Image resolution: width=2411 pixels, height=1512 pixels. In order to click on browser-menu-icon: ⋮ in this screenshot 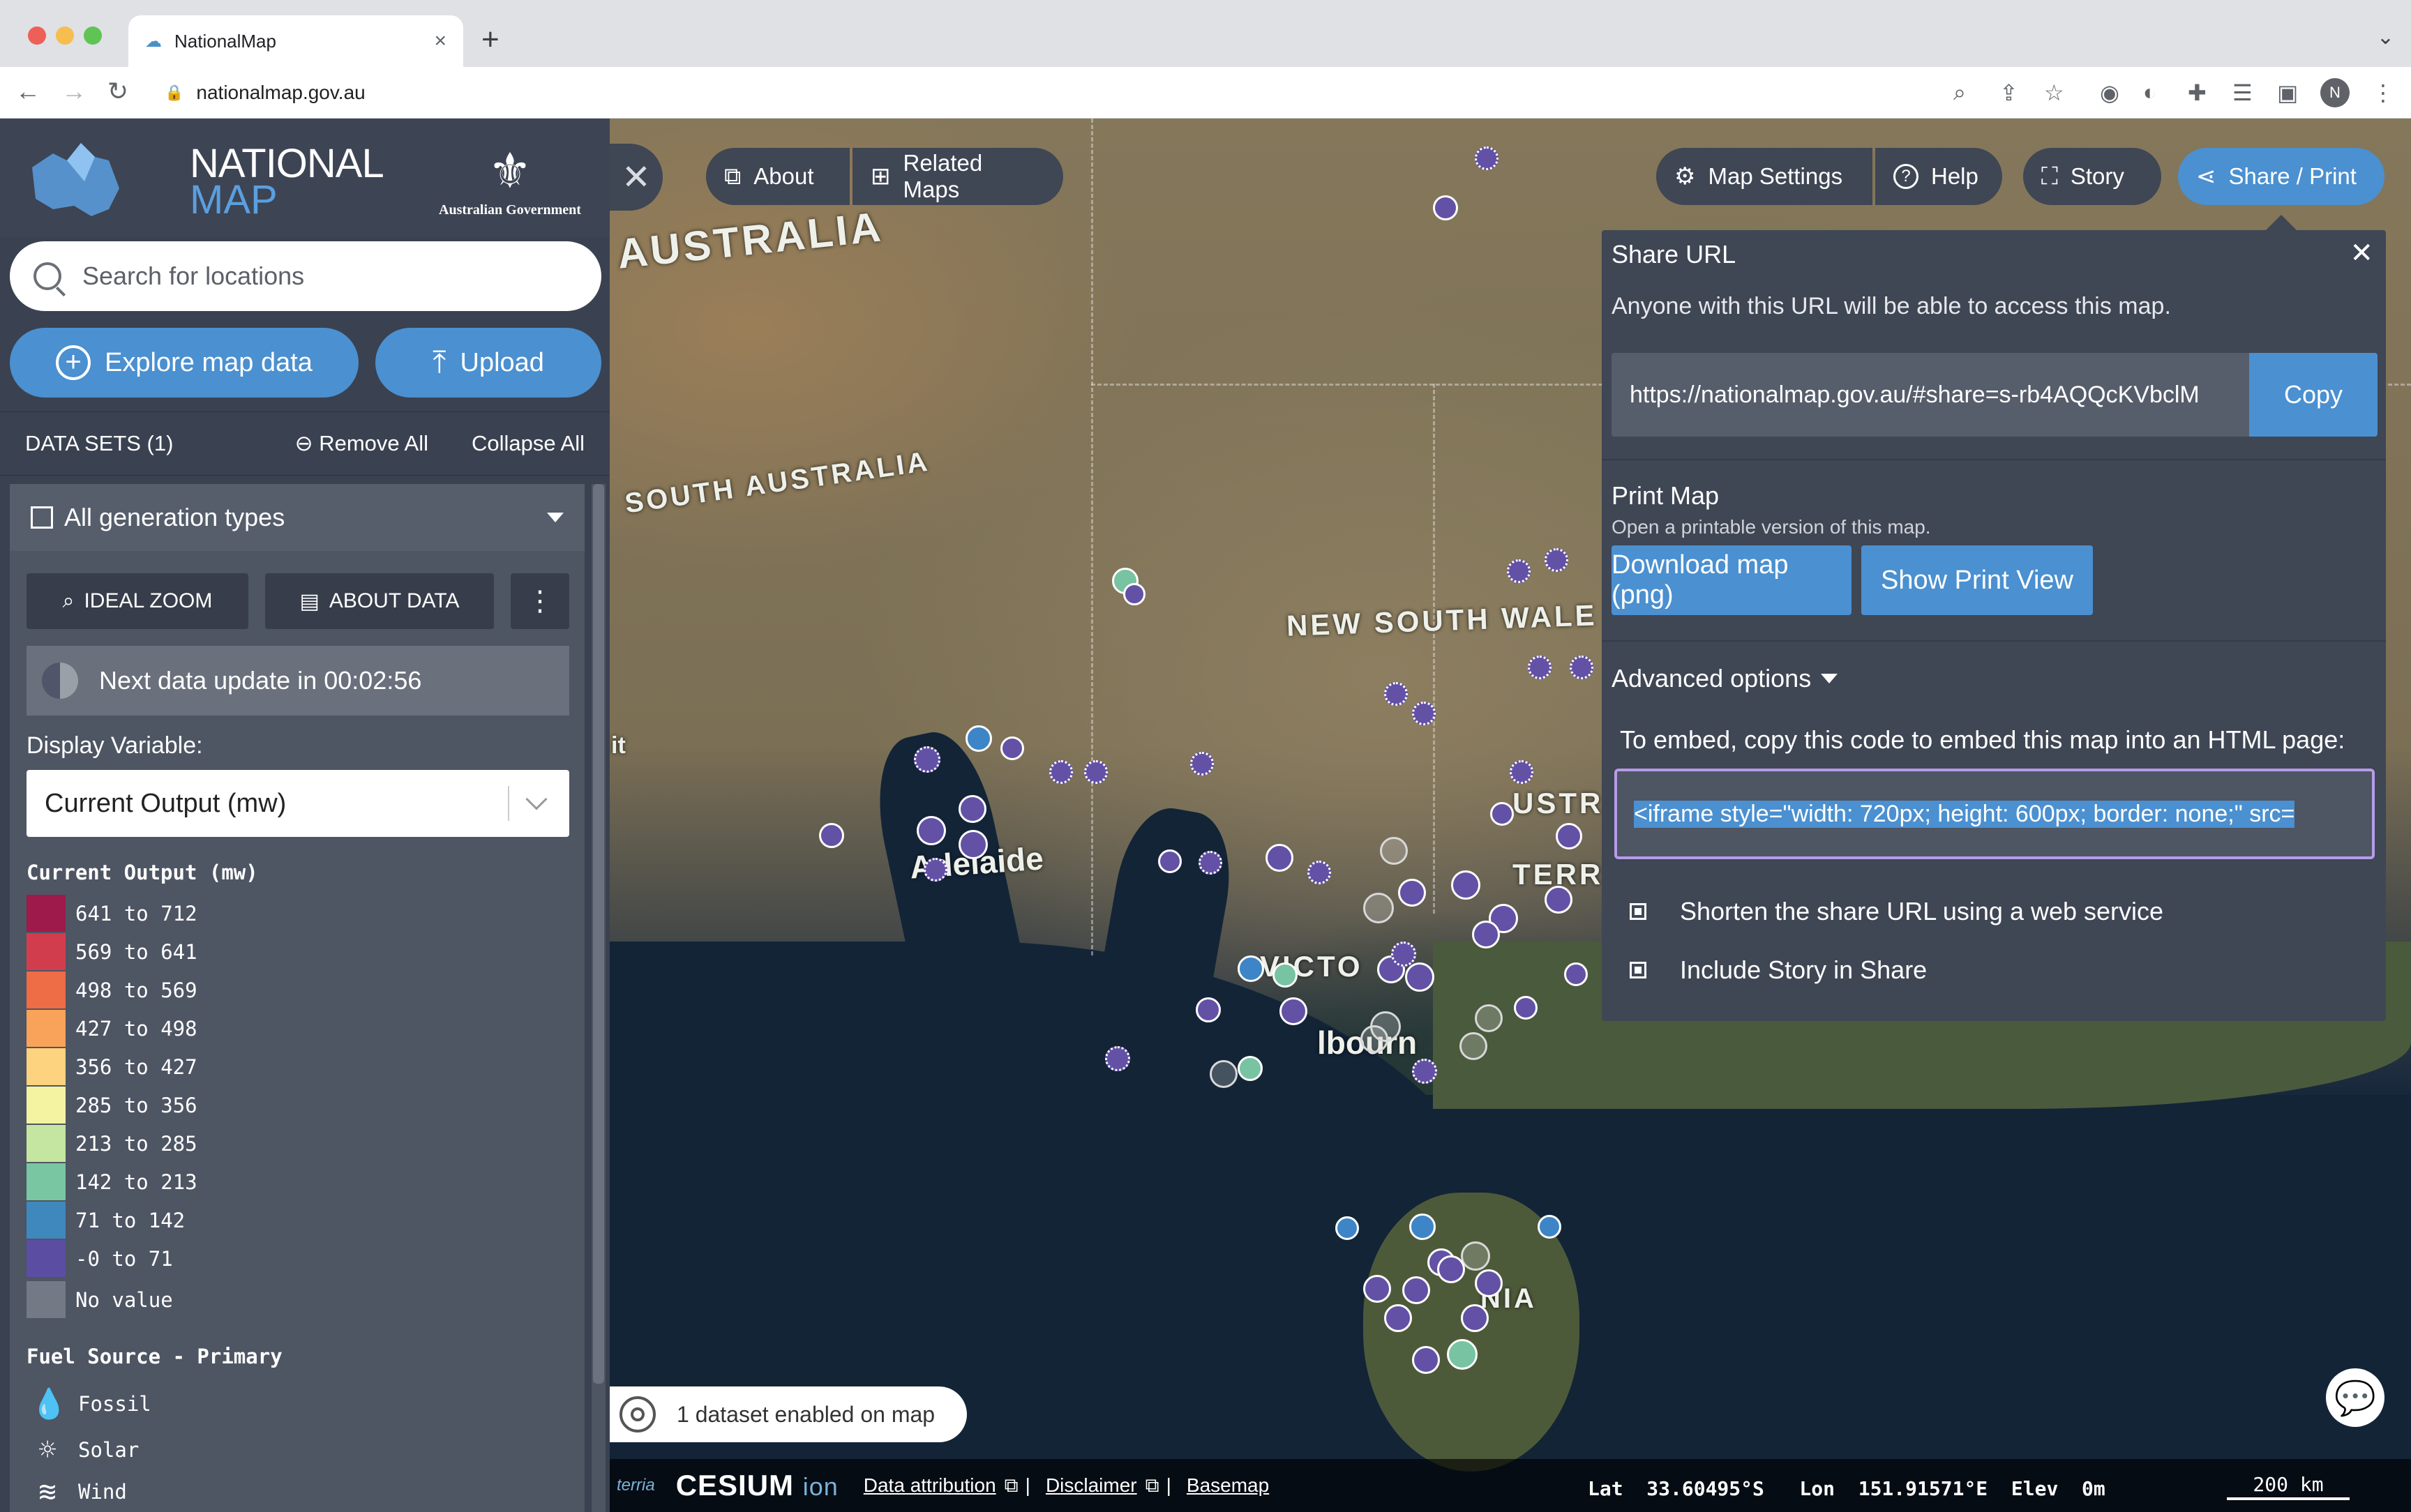, I will do `click(2383, 93)`.